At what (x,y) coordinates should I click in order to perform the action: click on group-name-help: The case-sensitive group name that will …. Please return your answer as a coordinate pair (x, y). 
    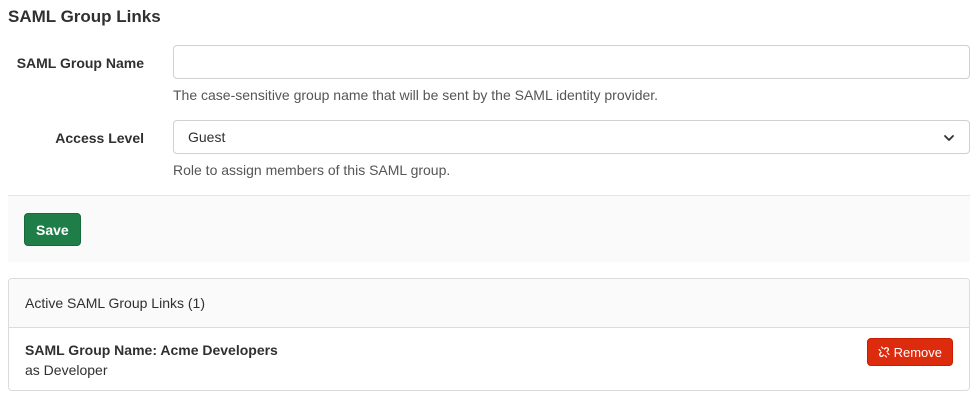
    Looking at the image, I should click on (416, 95).